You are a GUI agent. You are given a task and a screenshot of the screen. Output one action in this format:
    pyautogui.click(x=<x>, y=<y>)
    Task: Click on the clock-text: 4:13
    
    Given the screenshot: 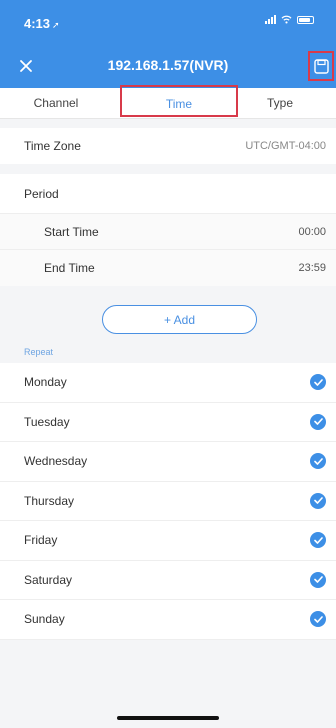 What is the action you would take?
    pyautogui.click(x=37, y=23)
    